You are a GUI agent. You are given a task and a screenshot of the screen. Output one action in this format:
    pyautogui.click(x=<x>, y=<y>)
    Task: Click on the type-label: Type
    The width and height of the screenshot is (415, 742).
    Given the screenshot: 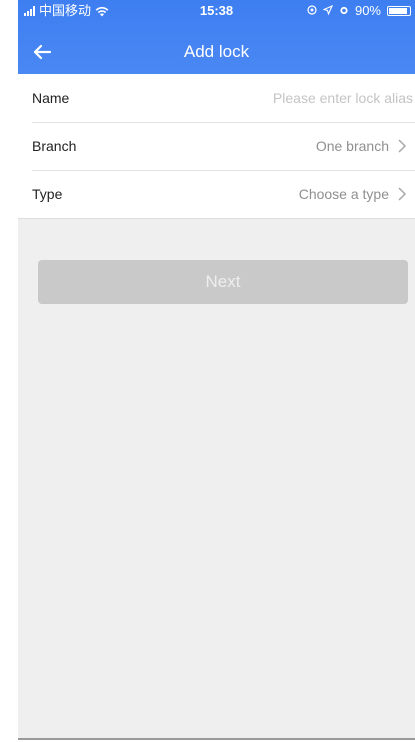 What is the action you would take?
    pyautogui.click(x=47, y=194)
    